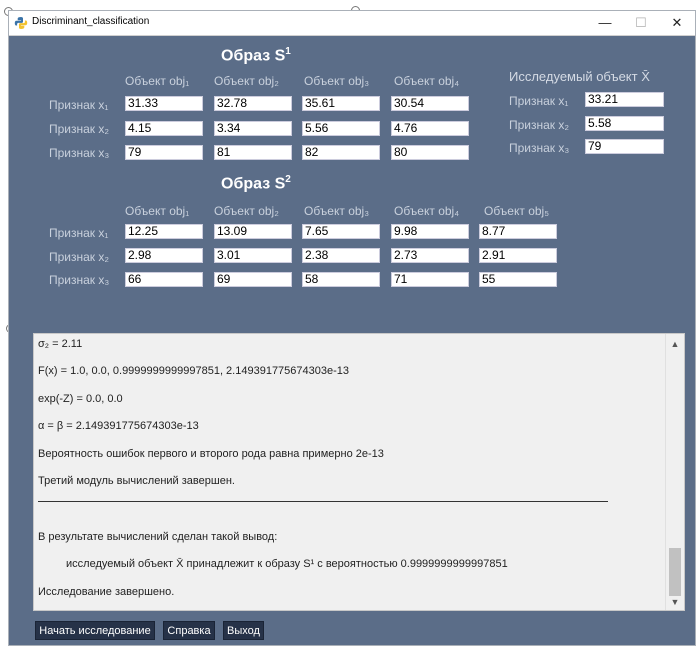 Image resolution: width=696 pixels, height=646 pixels. What do you see at coordinates (624, 123) in the screenshot?
I see `test-value-field: 5.58` at bounding box center [624, 123].